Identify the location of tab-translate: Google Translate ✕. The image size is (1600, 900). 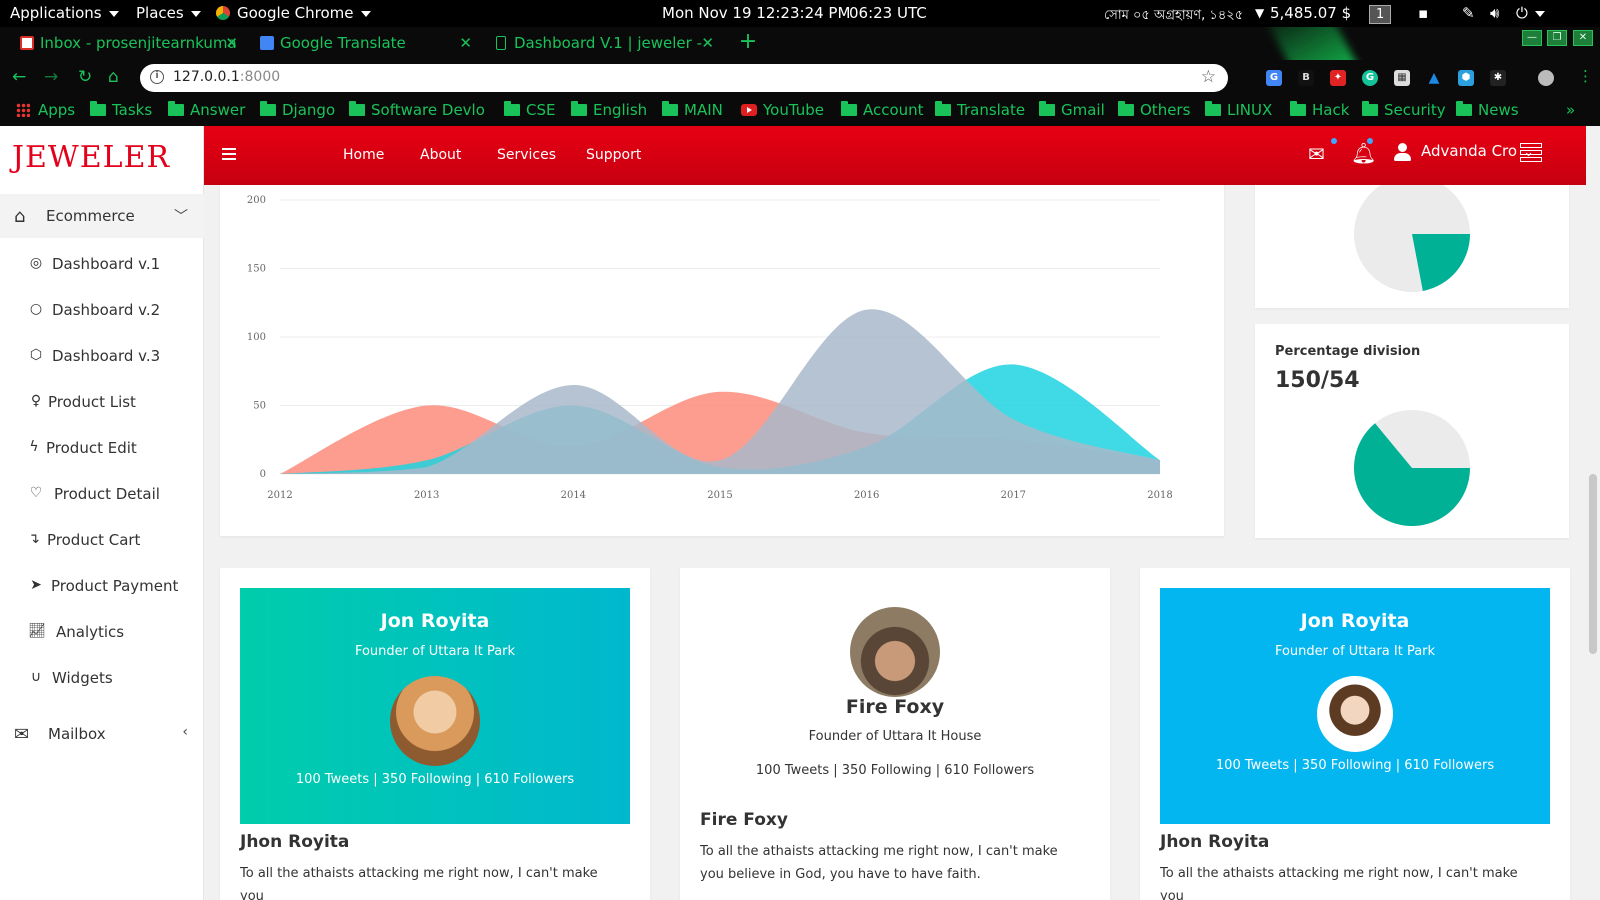
(367, 43).